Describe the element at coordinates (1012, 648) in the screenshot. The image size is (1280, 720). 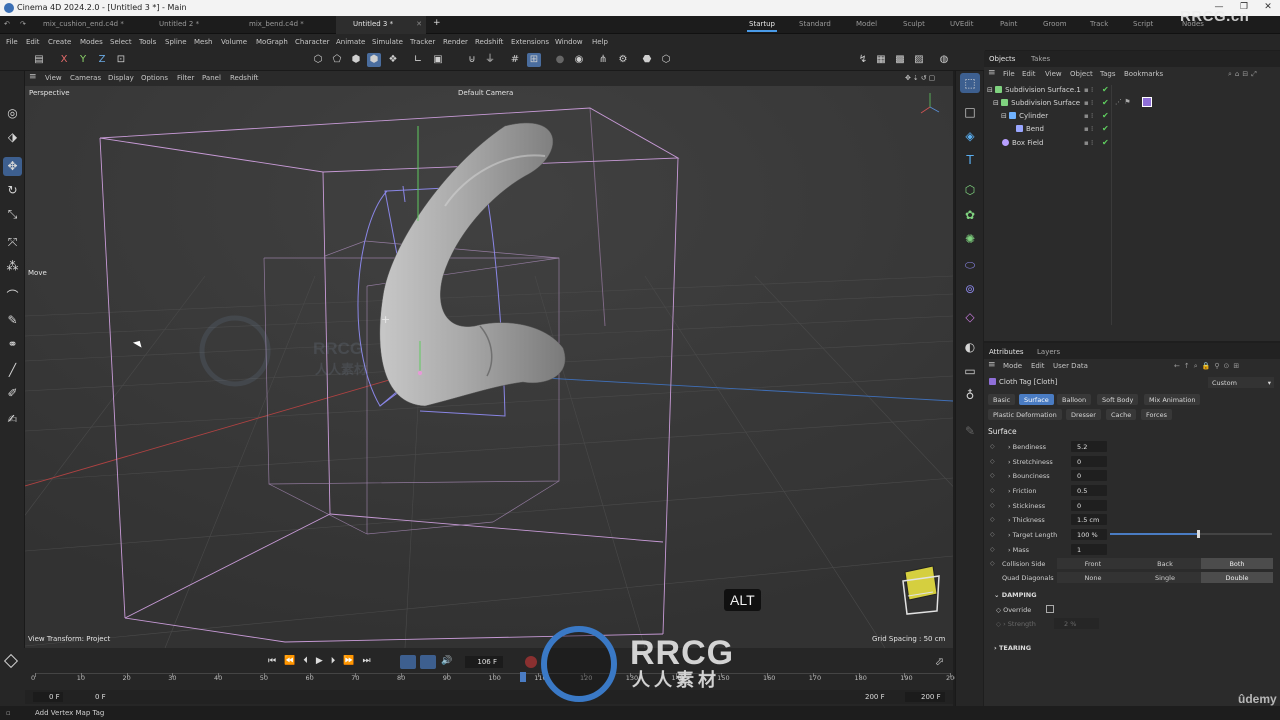
I see `tearing-section: › TEARING` at that location.